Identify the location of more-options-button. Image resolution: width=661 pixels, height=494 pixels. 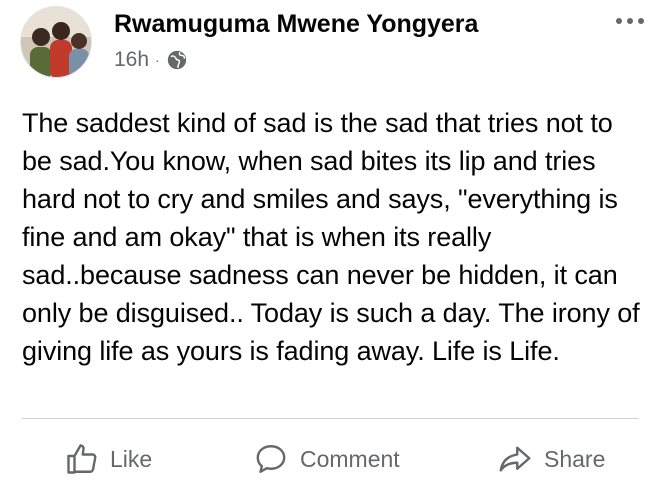
(630, 21).